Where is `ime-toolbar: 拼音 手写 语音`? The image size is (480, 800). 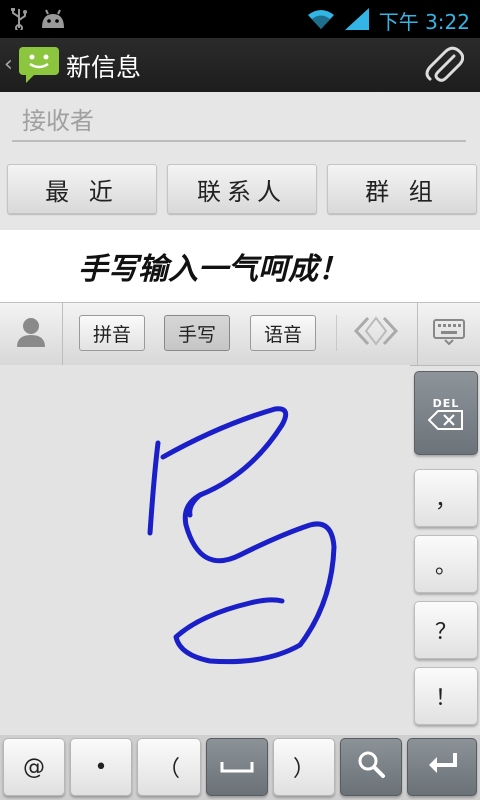 ime-toolbar: 拼音 手写 语音 is located at coordinates (240, 334).